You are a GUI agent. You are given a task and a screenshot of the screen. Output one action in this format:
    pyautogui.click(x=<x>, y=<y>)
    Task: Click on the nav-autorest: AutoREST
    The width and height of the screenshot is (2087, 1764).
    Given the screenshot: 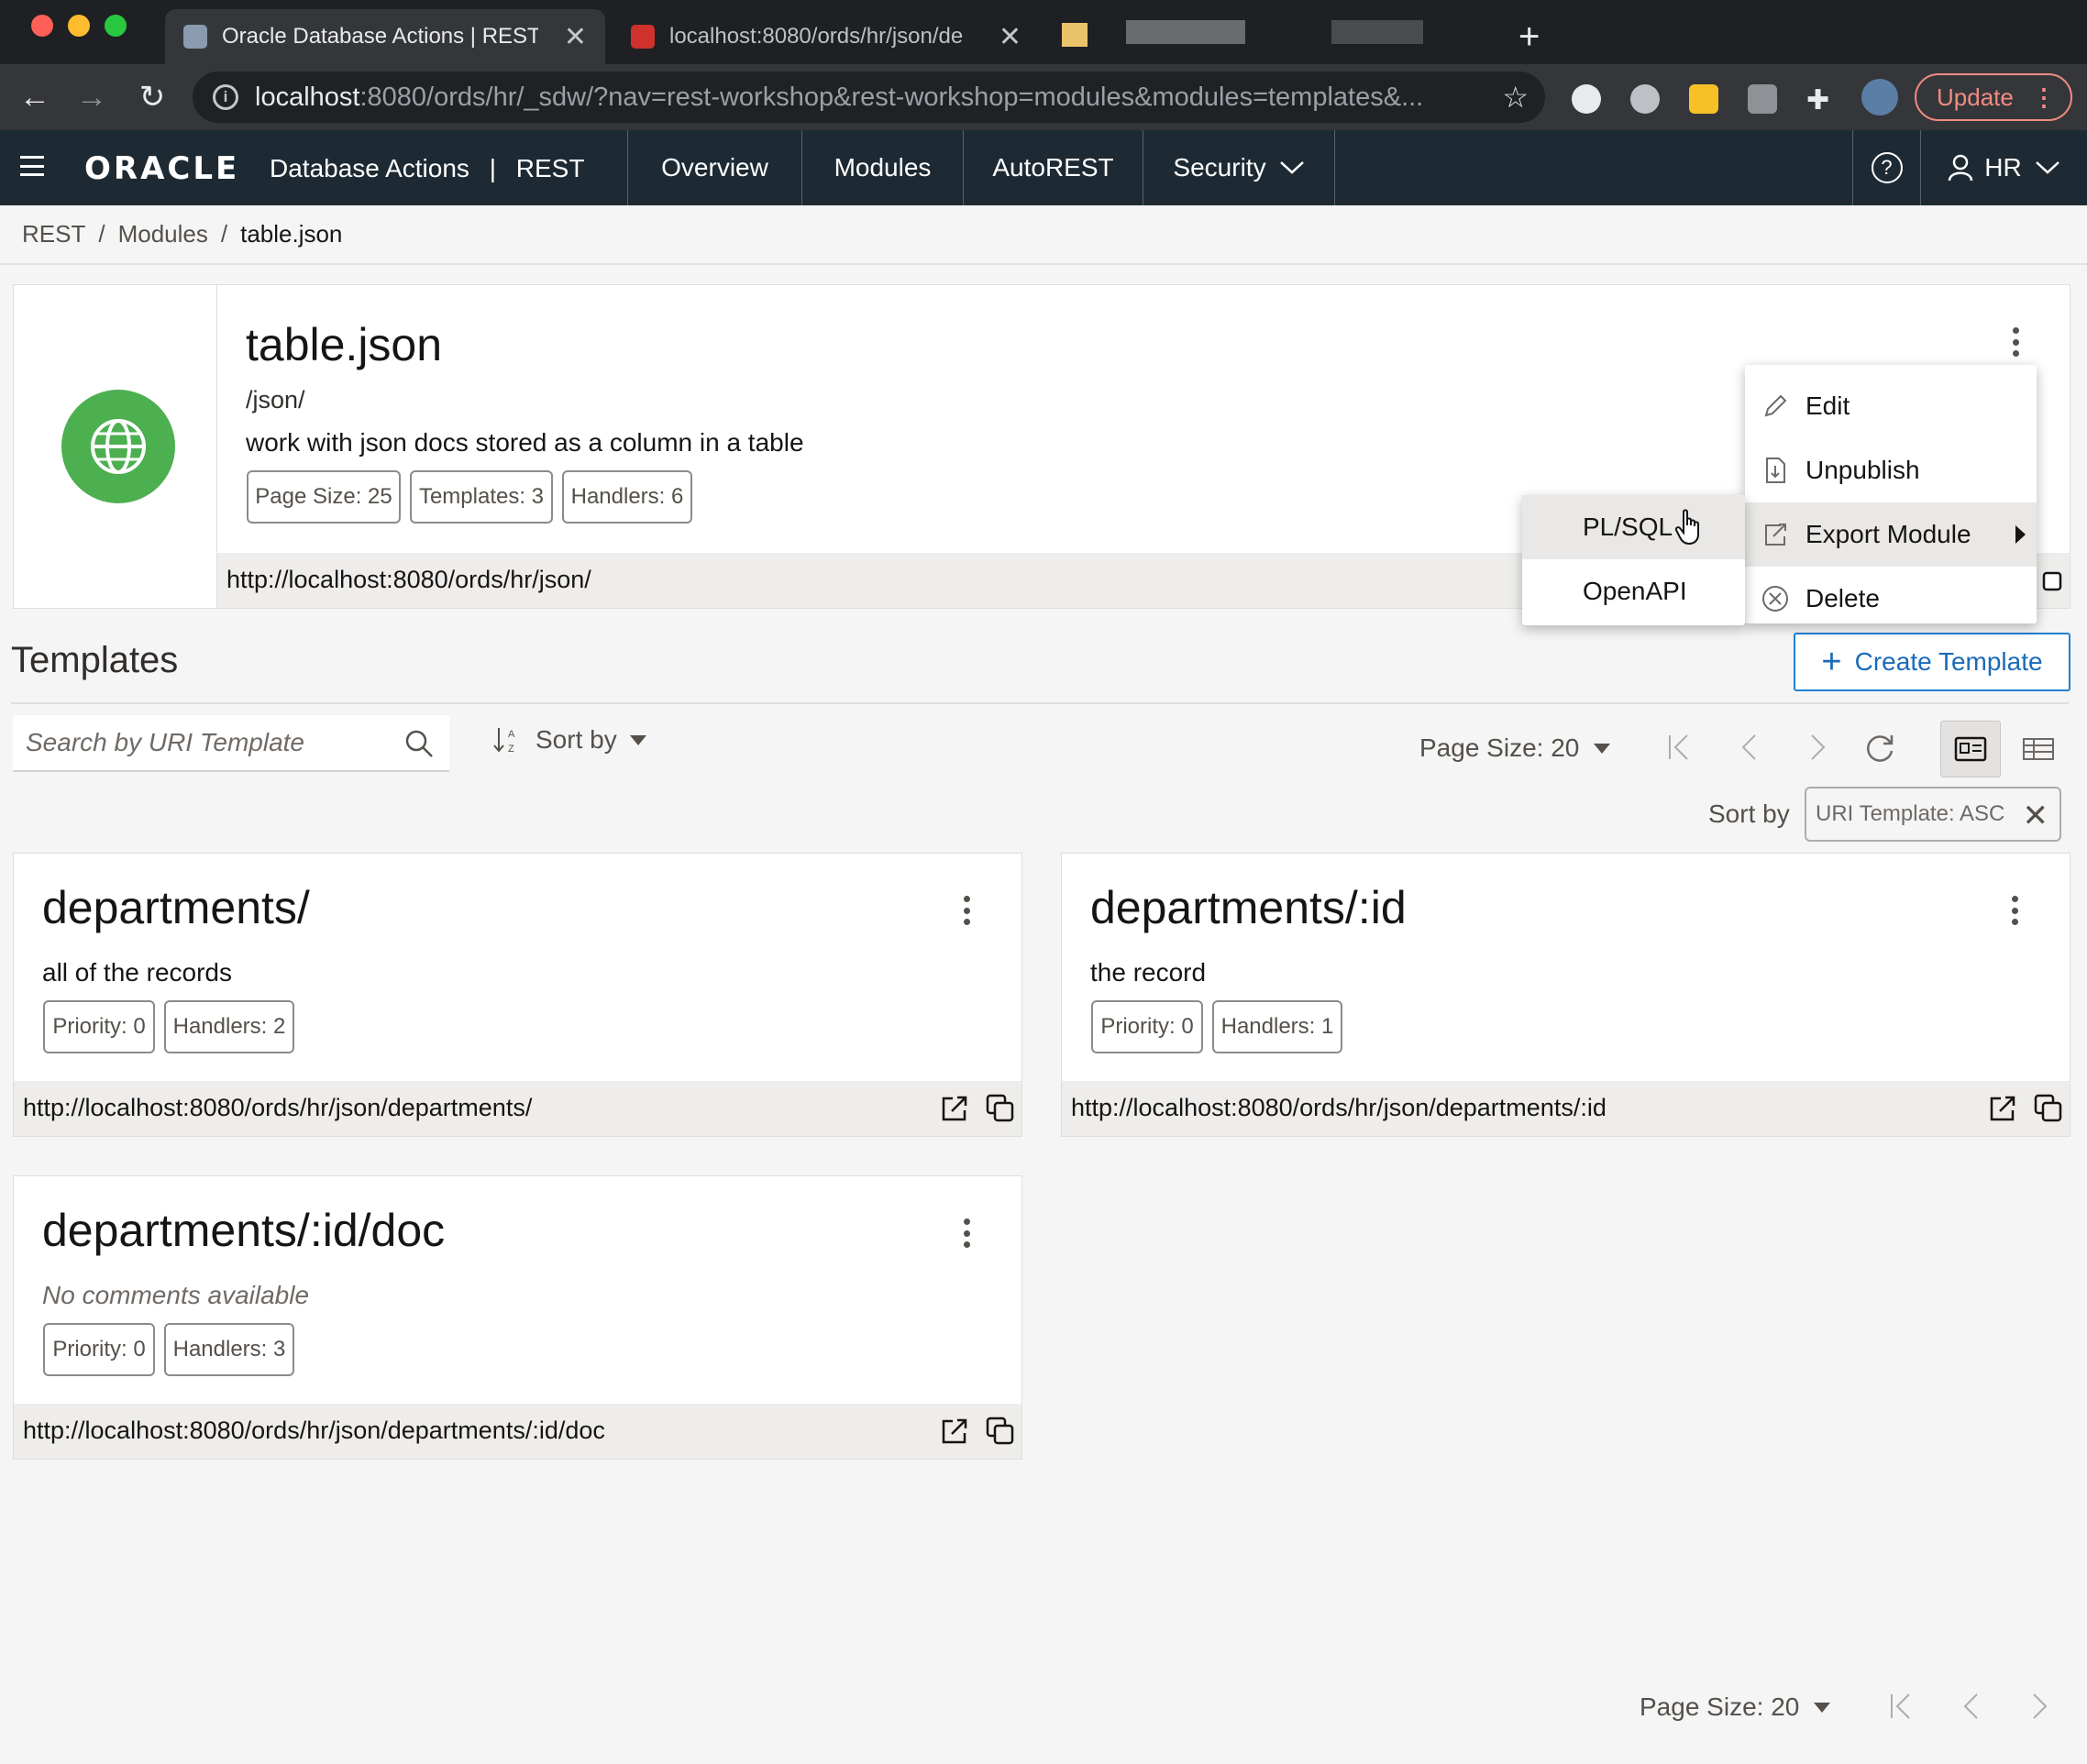 What is the action you would take?
    pyautogui.click(x=1053, y=167)
    